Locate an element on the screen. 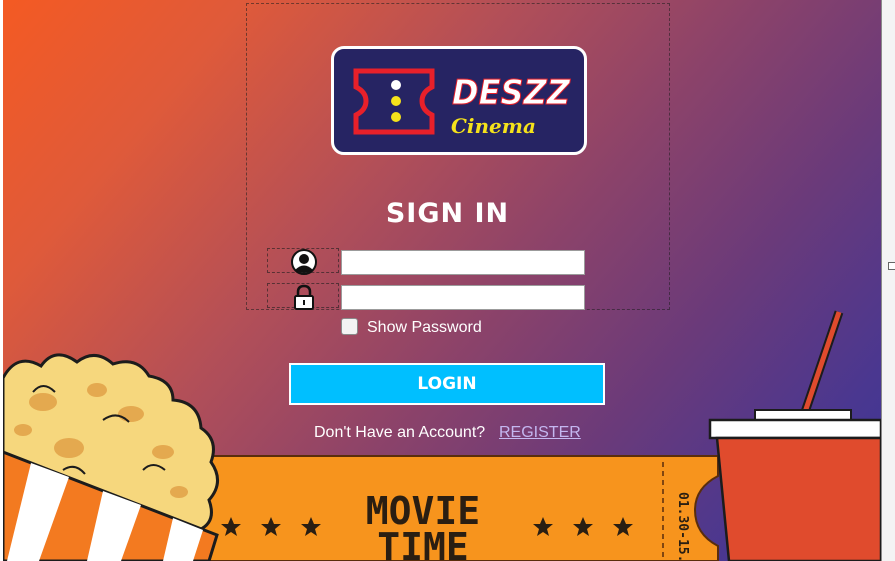 This screenshot has height=561, width=895. popcorn-graphic is located at coordinates (111, 457).